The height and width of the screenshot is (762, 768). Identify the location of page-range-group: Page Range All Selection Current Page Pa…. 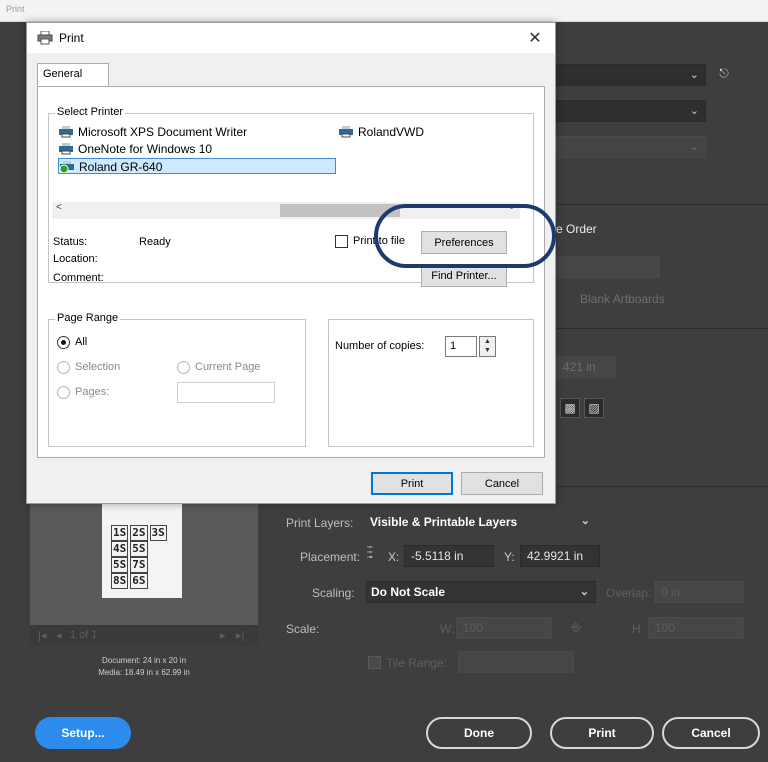
(177, 379).